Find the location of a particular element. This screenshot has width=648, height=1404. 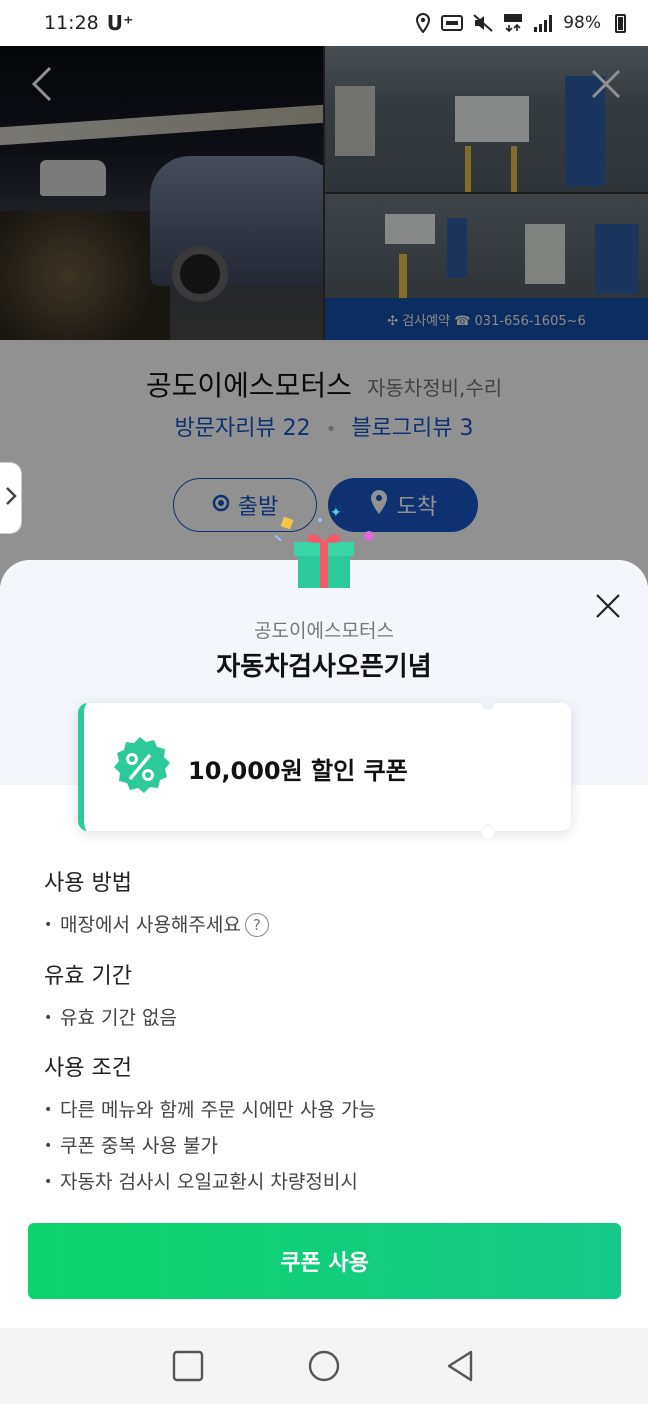

help-icon: ? is located at coordinates (256, 925).